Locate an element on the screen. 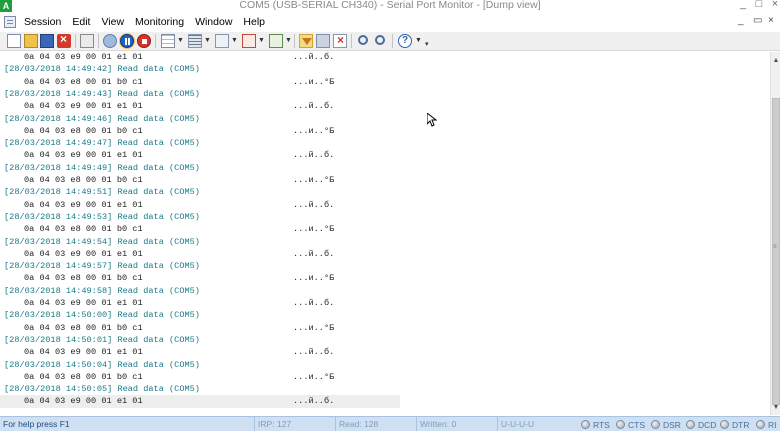  close-session-icon is located at coordinates (64, 40).